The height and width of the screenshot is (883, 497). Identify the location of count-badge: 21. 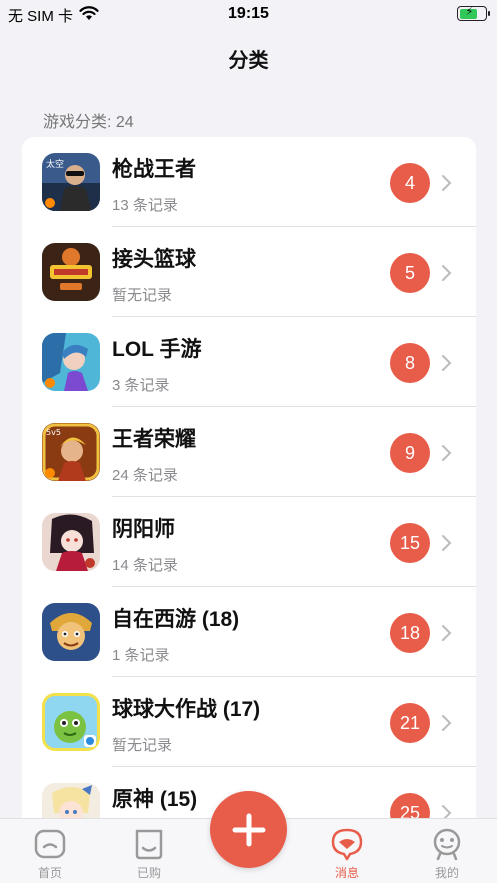
(410, 723).